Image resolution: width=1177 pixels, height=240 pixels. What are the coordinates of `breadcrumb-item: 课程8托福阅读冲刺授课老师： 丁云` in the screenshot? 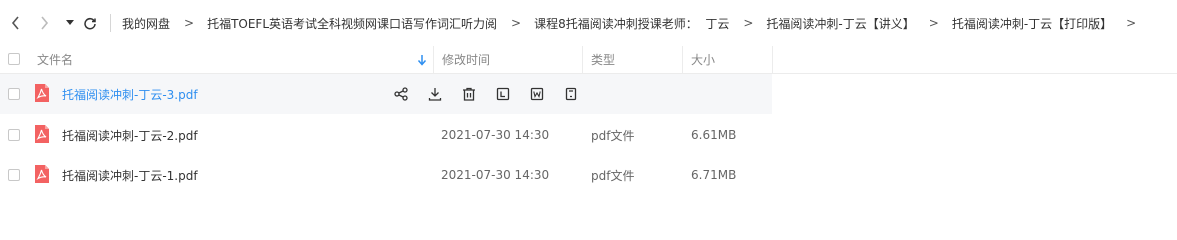 It's located at (631, 23).